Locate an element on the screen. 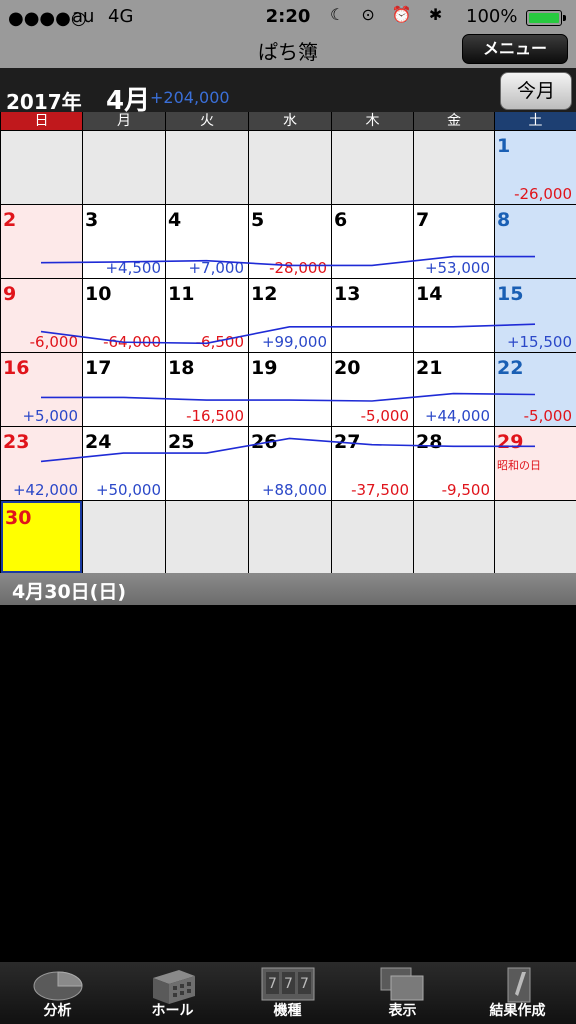 This screenshot has height=1024, width=576. day-number: 8 is located at coordinates (504, 220).